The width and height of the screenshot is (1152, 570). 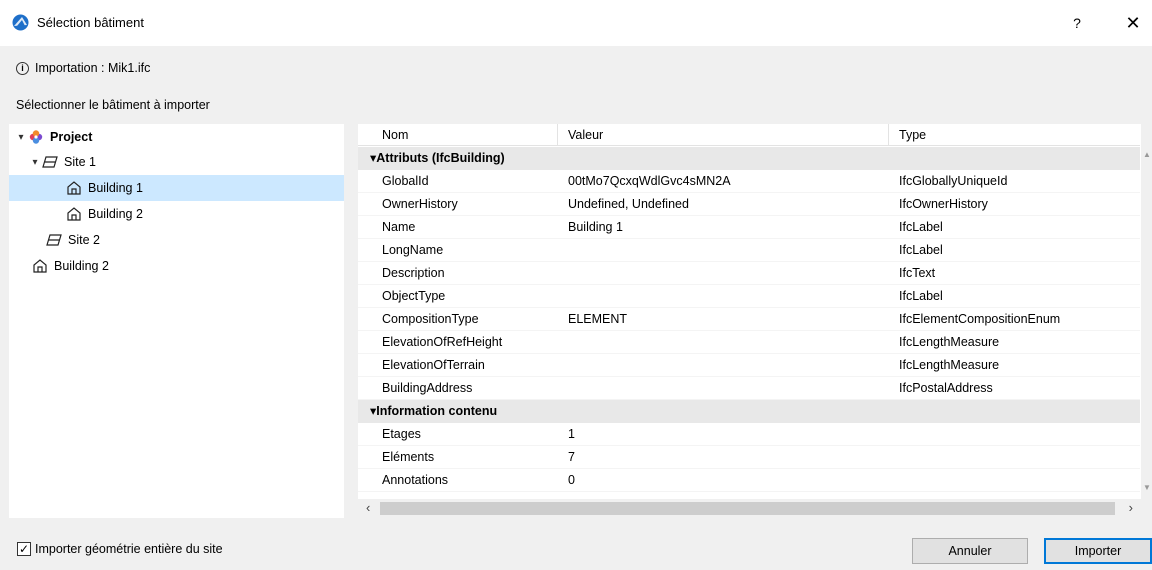 I want to click on table-row: Eléments 7, so click(x=749, y=457).